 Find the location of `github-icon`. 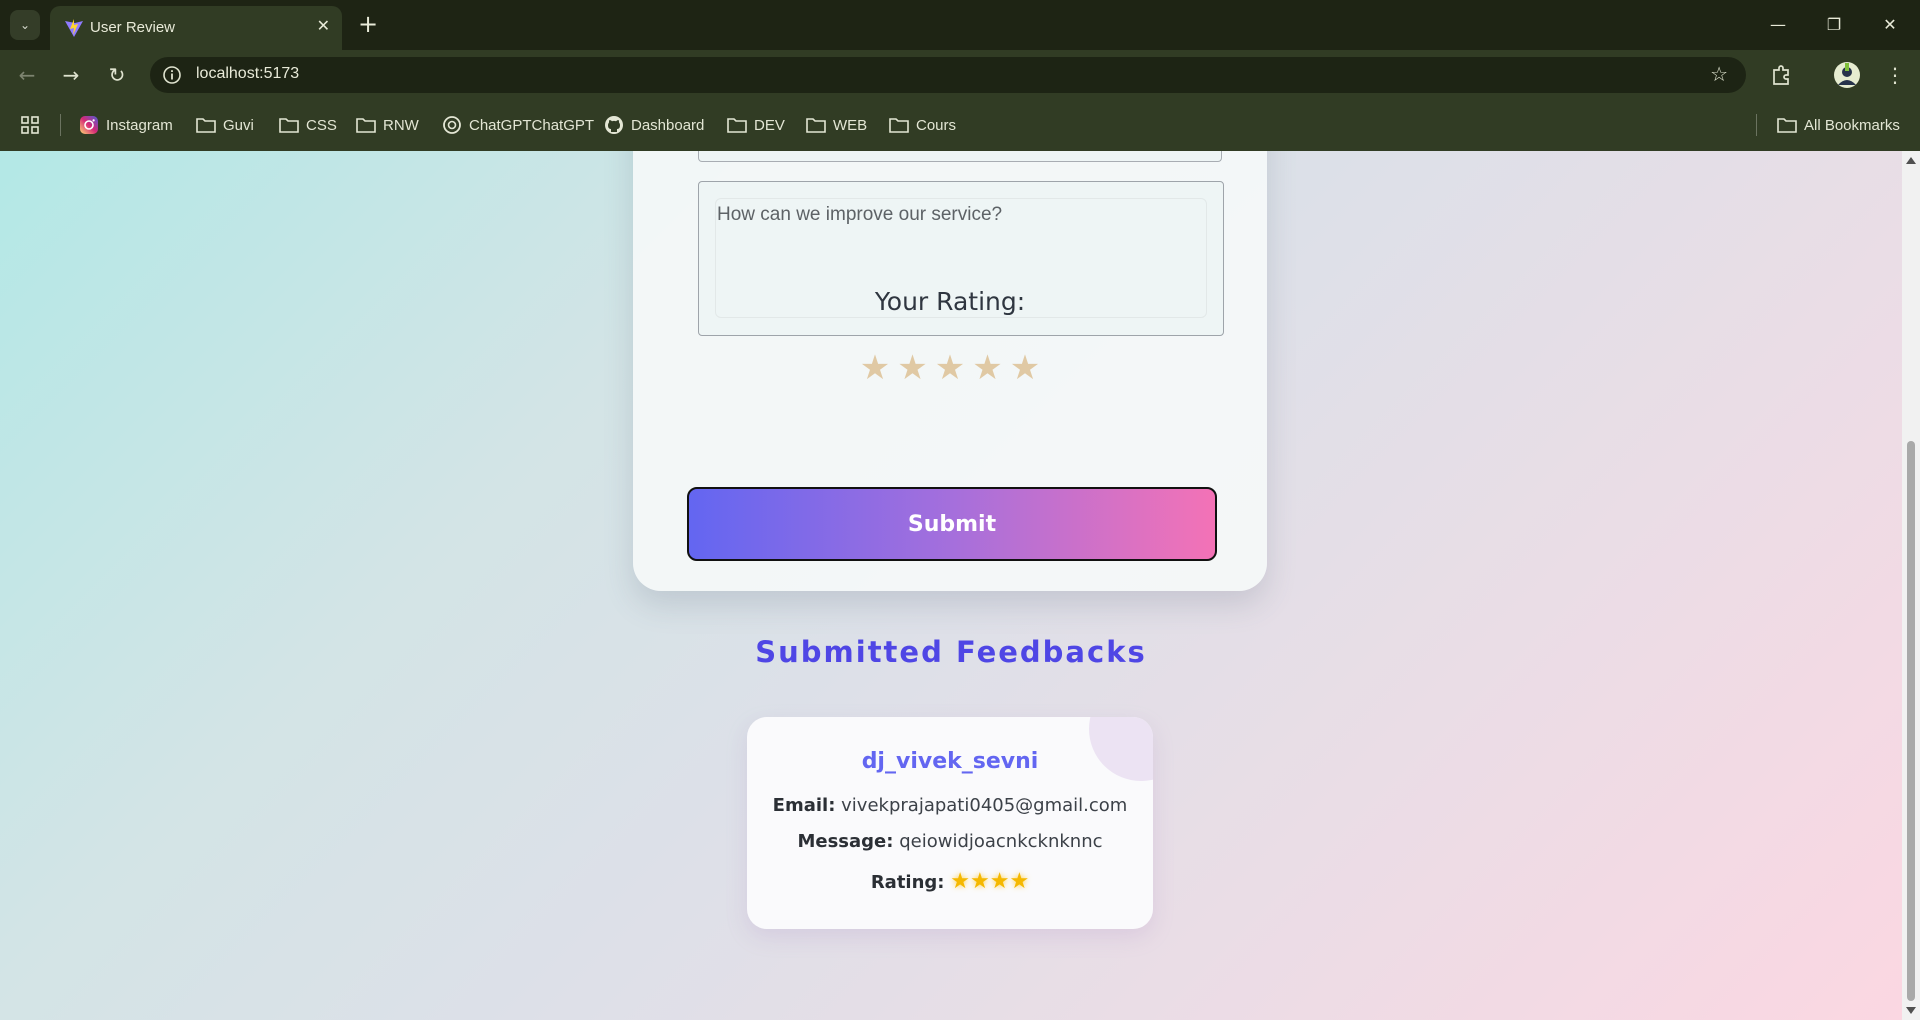

github-icon is located at coordinates (614, 125).